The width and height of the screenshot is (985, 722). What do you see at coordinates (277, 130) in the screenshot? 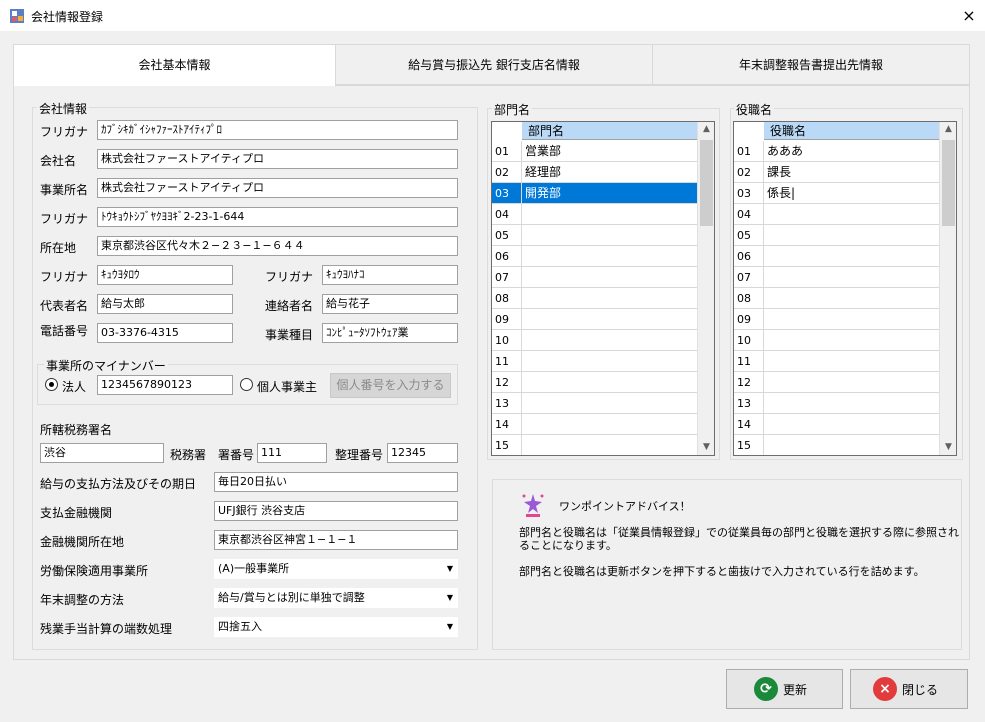
I see `company-furigana-field: ｶﾌﾞｼｷｶﾞｲｼｬﾌｧｰｽﾄｱｲﾃｨﾌﾟﾛ` at bounding box center [277, 130].